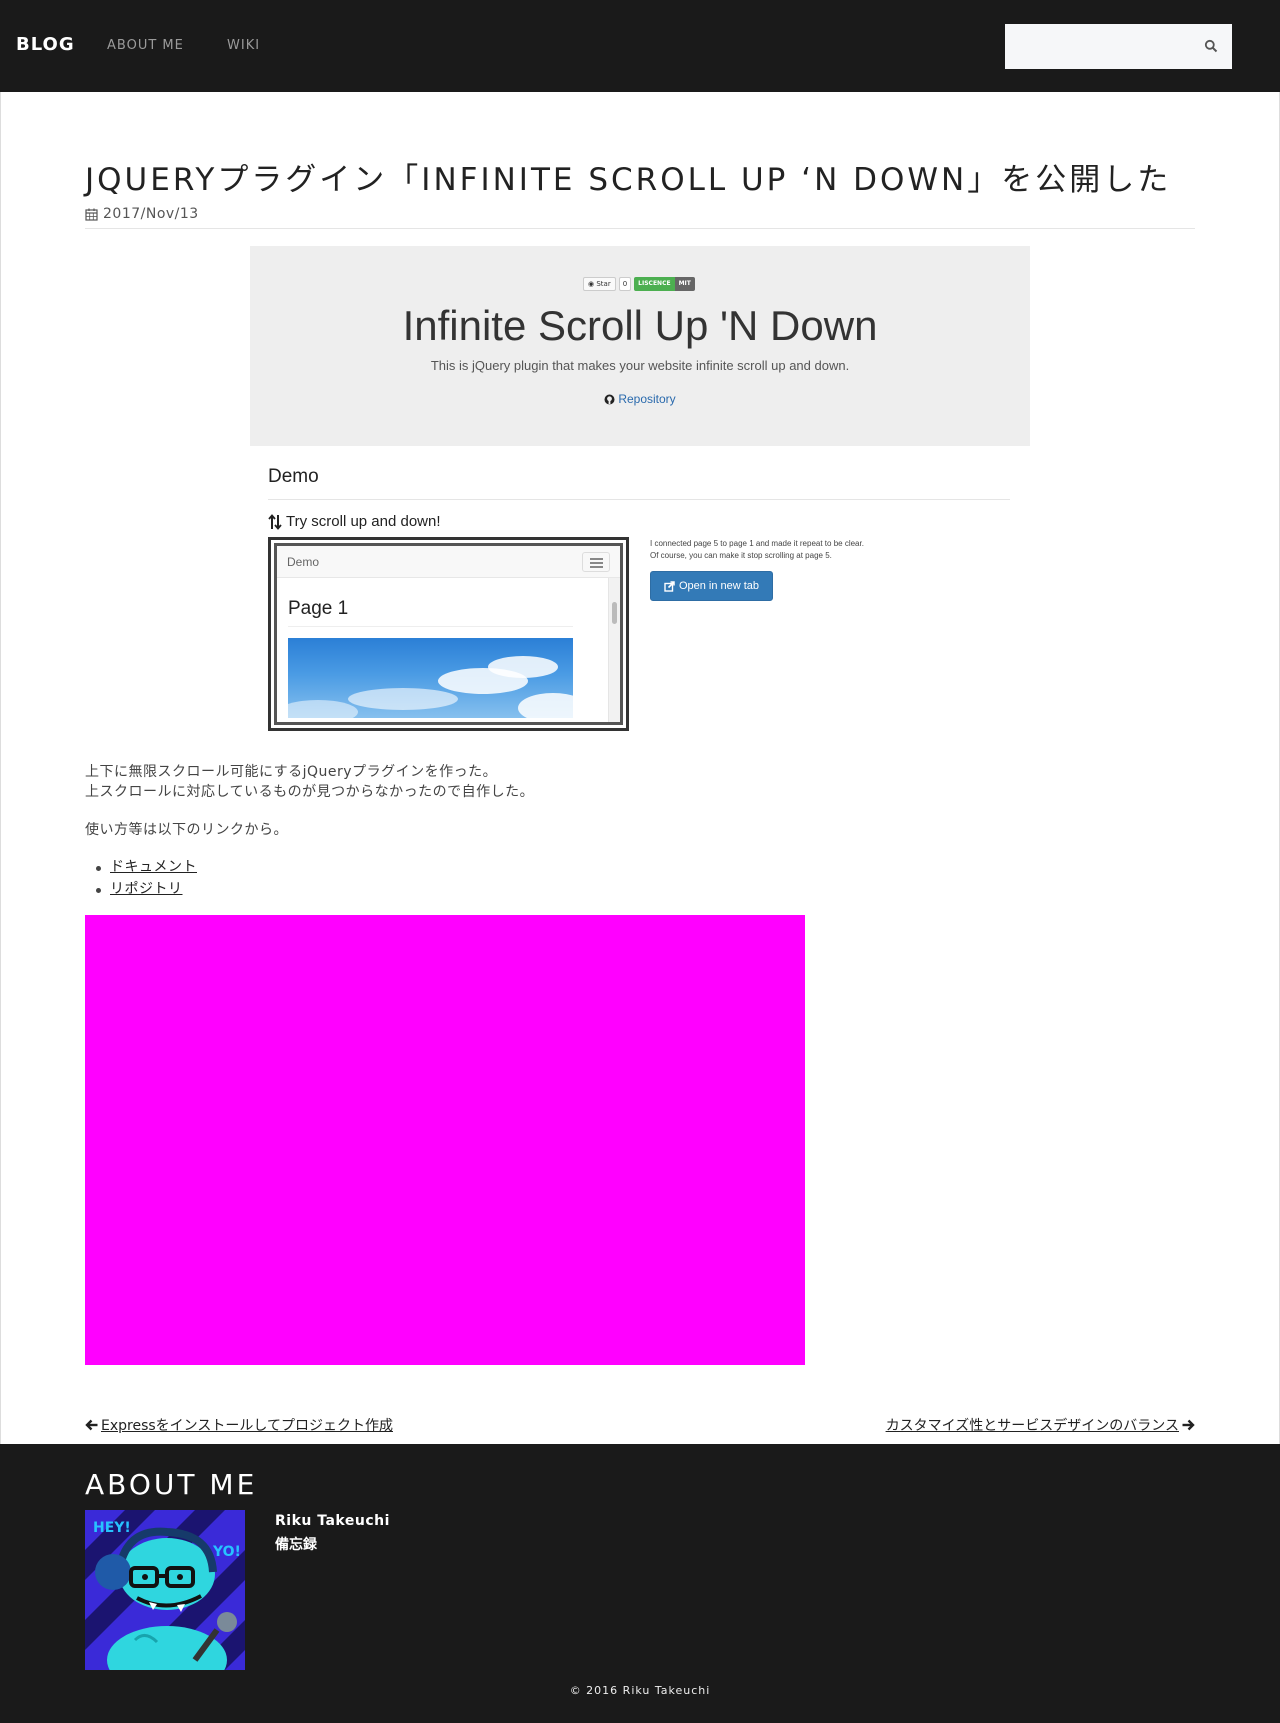 Image resolution: width=1280 pixels, height=1723 pixels. Describe the element at coordinates (332, 1521) in the screenshot. I see `author-name: Riku Takeuchi` at that location.